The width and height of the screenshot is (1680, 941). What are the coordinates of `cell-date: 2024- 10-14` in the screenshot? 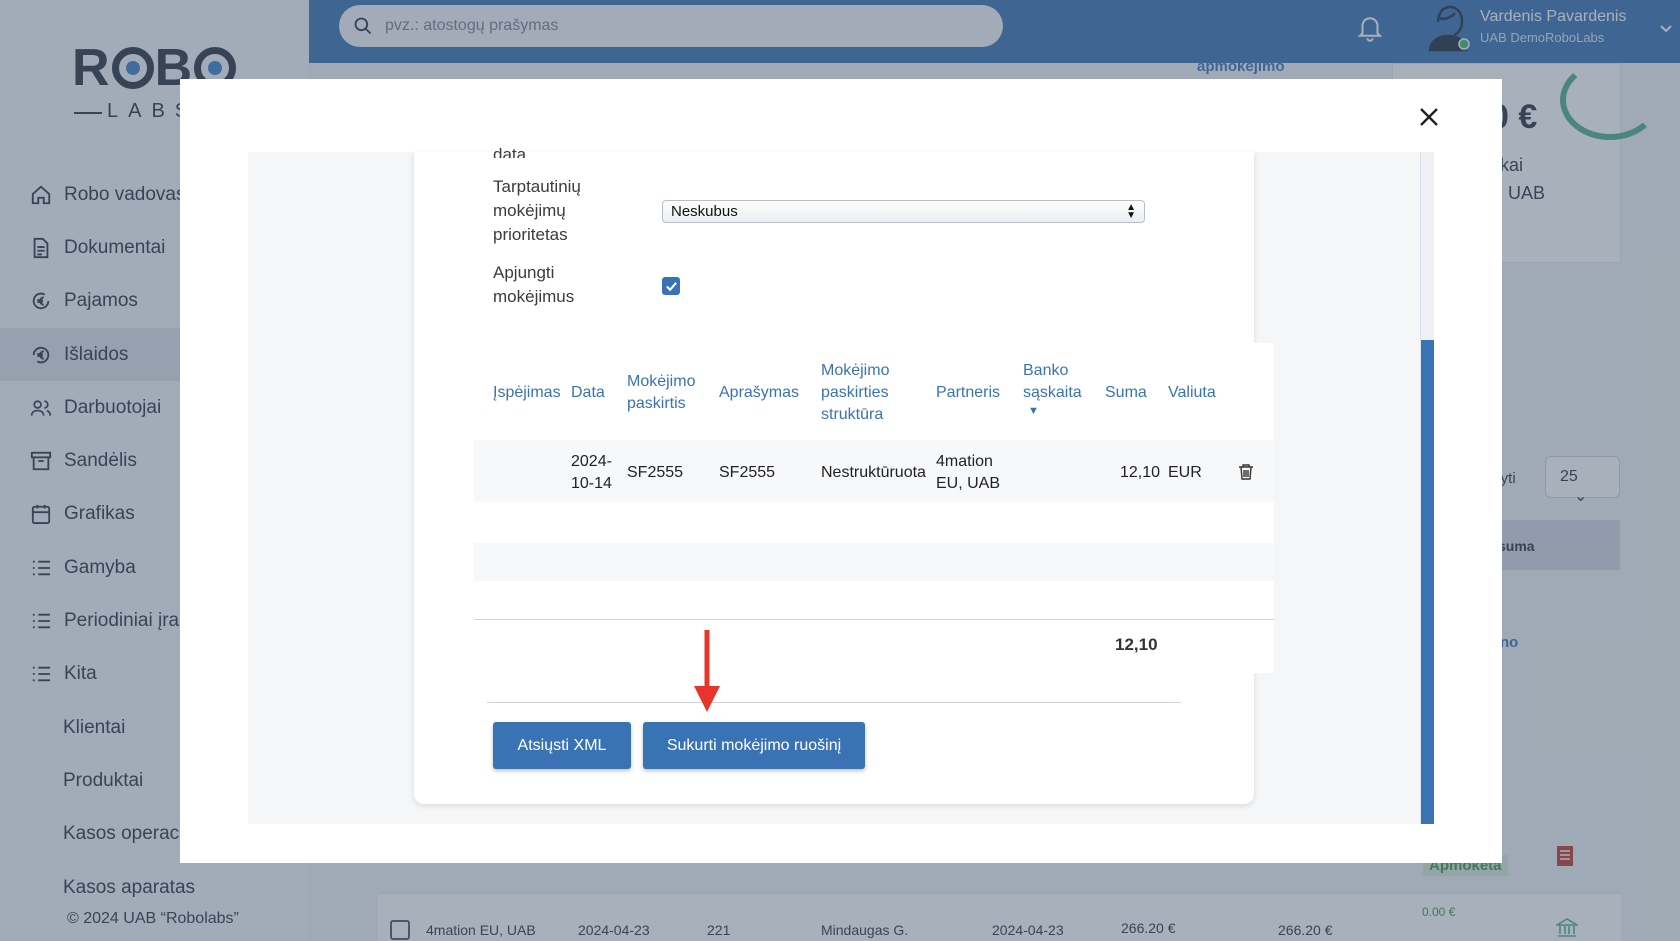 It's located at (591, 472).